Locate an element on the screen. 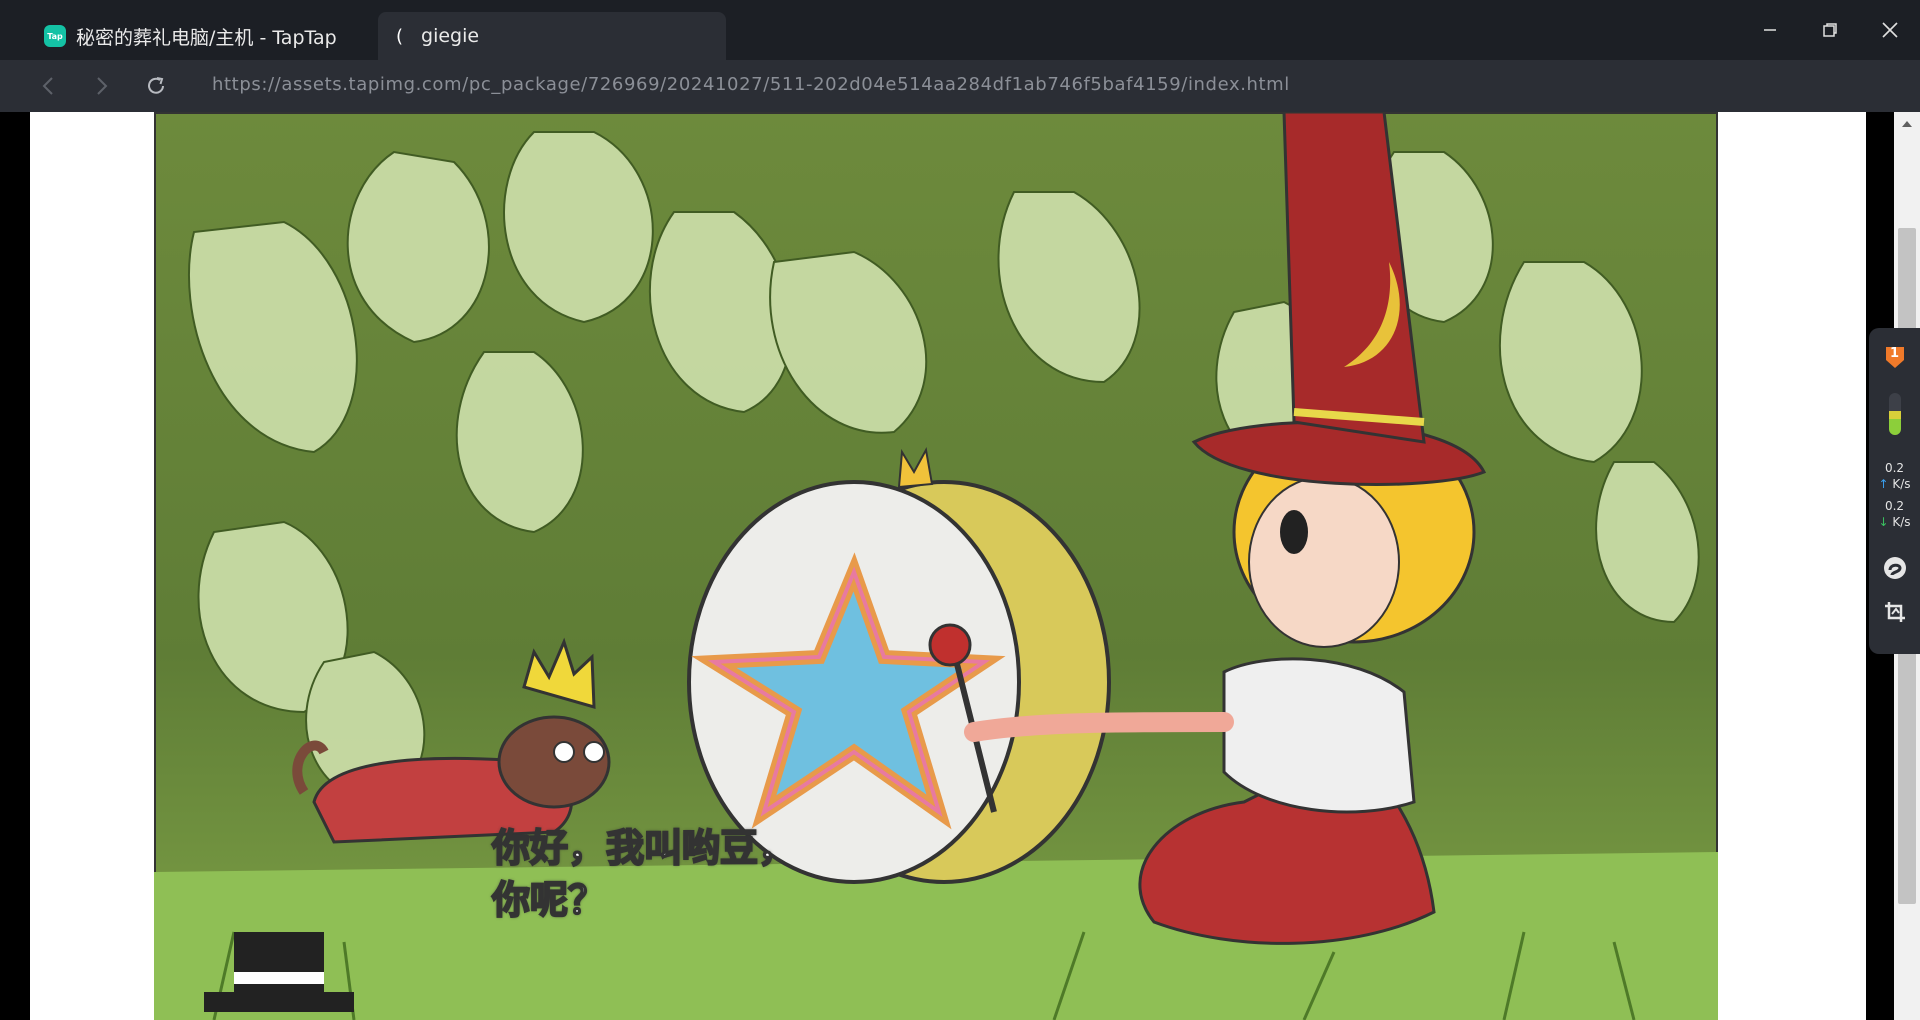  close-button is located at coordinates (1890, 30).